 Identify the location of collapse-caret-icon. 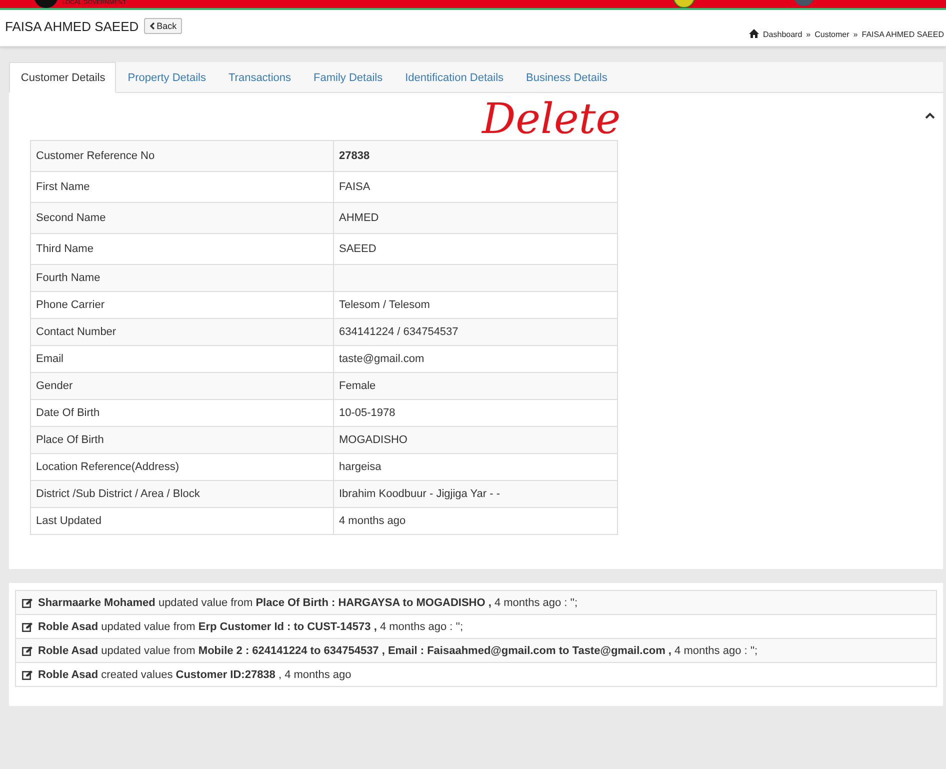
(930, 115).